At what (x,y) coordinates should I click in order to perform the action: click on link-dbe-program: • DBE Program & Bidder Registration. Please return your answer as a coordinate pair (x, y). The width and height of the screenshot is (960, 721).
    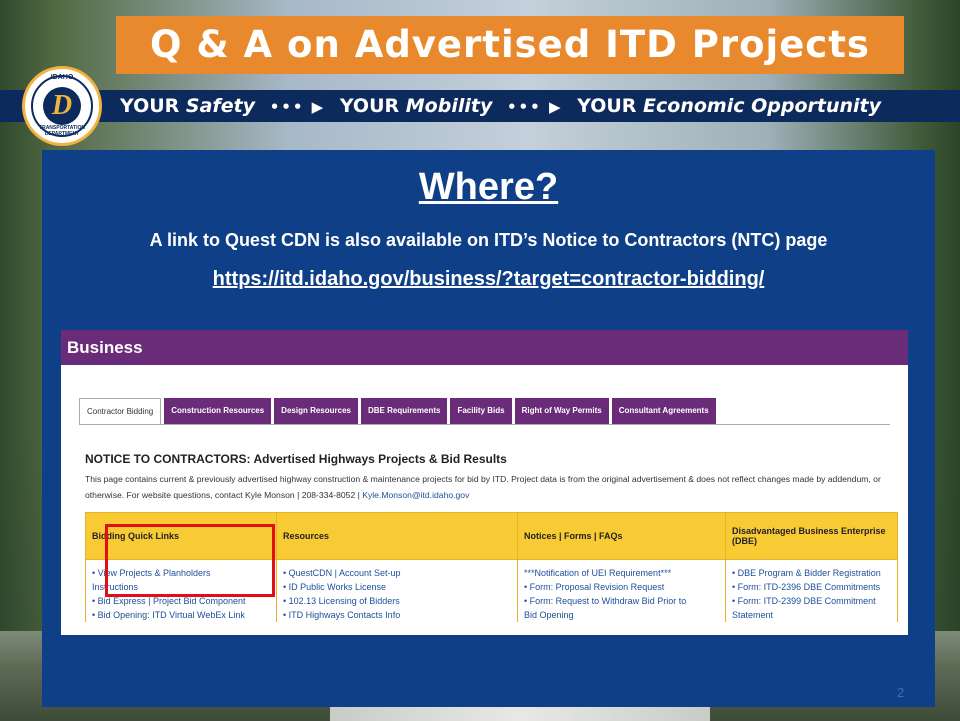
    Looking at the image, I should click on (811, 573).